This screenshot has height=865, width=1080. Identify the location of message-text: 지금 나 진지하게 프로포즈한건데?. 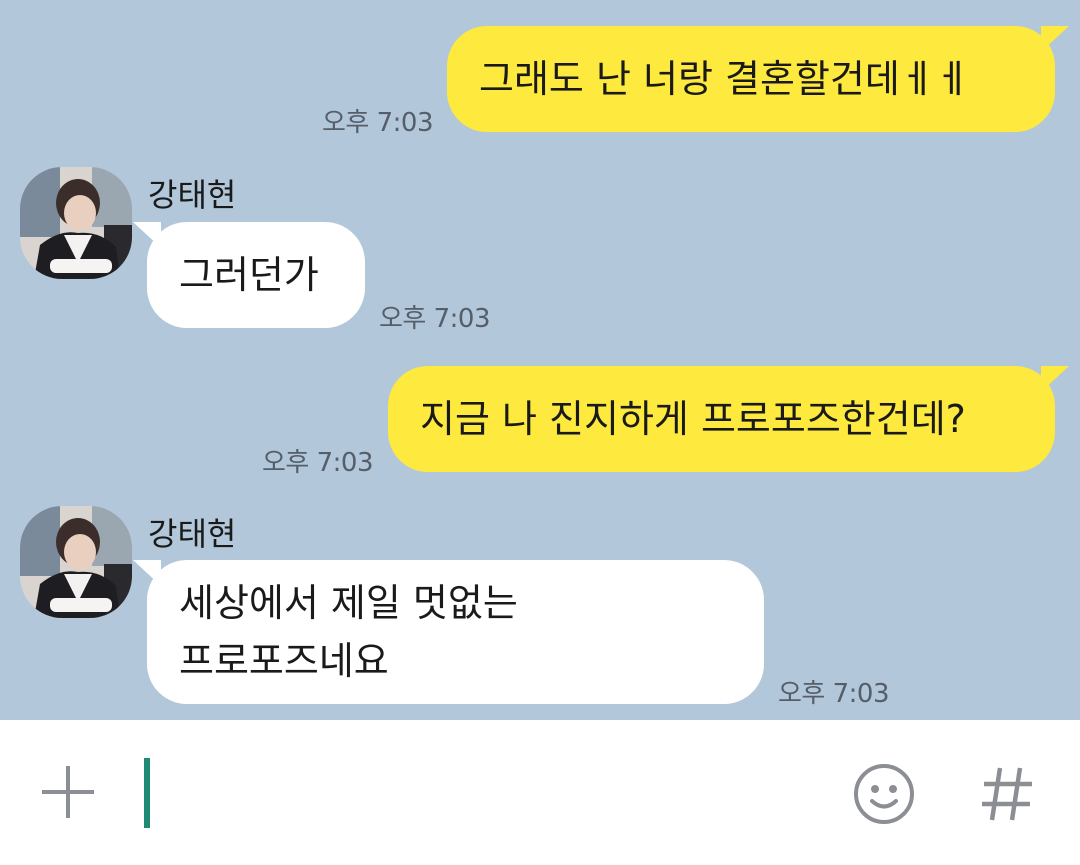
(693, 419).